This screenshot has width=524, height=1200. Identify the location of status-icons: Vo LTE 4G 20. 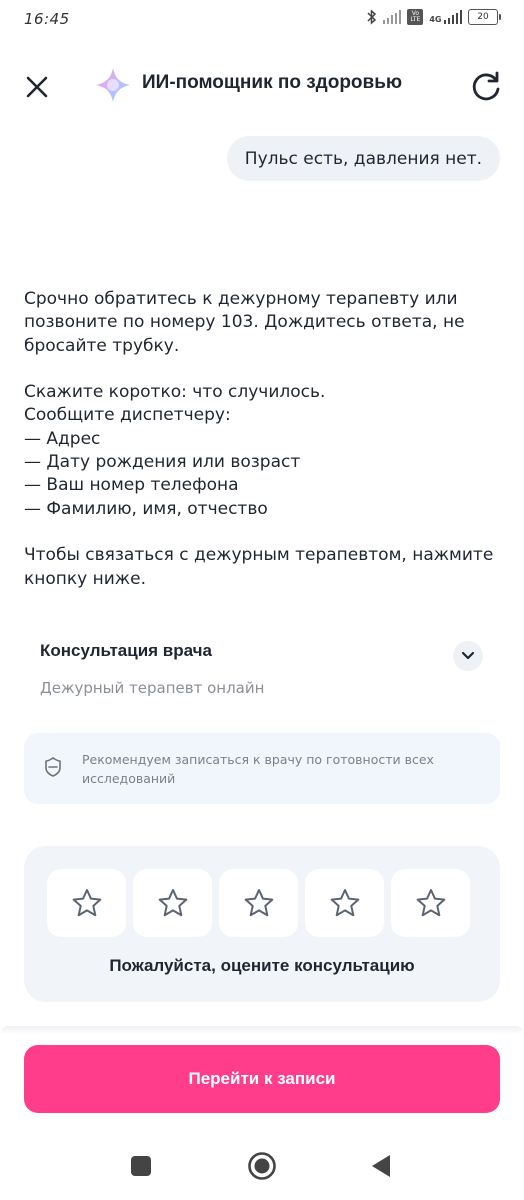
(434, 17).